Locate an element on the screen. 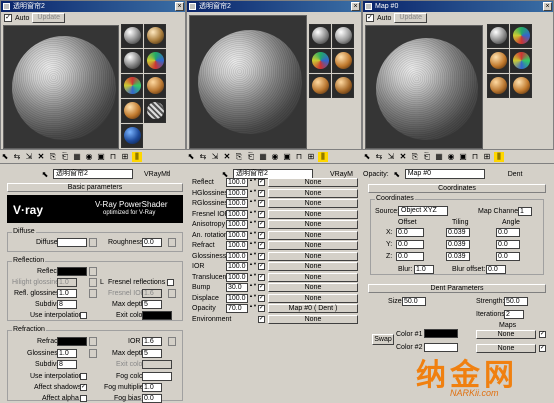 The width and height of the screenshot is (554, 403). map-channel-spinner: 1 is located at coordinates (525, 211).